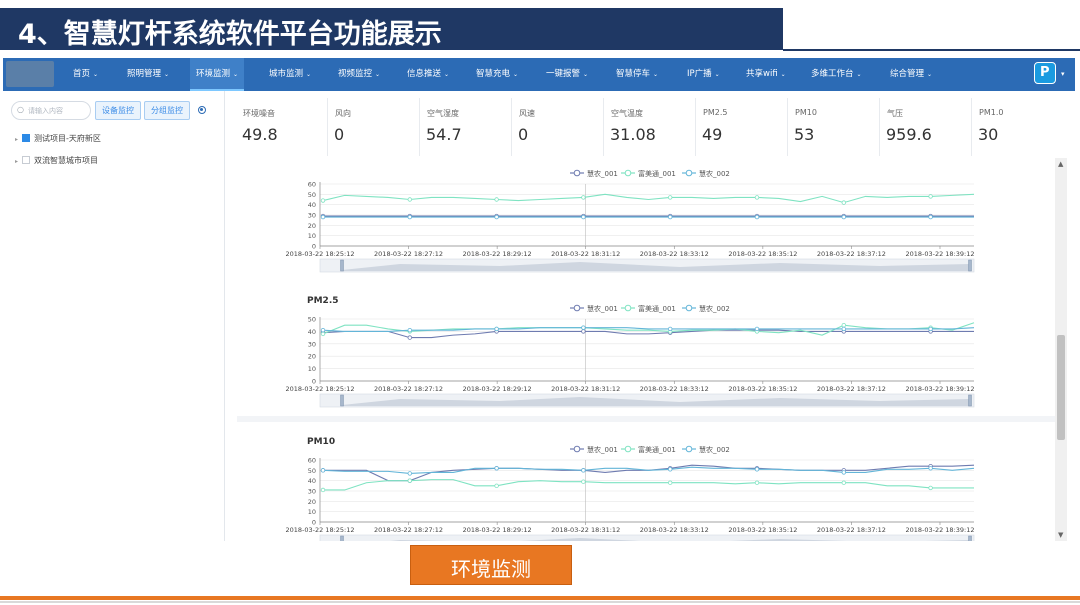 The width and height of the screenshot is (1080, 605). What do you see at coordinates (497, 74) in the screenshot?
I see `nav-item-6: 智慧充电 ⌄` at bounding box center [497, 74].